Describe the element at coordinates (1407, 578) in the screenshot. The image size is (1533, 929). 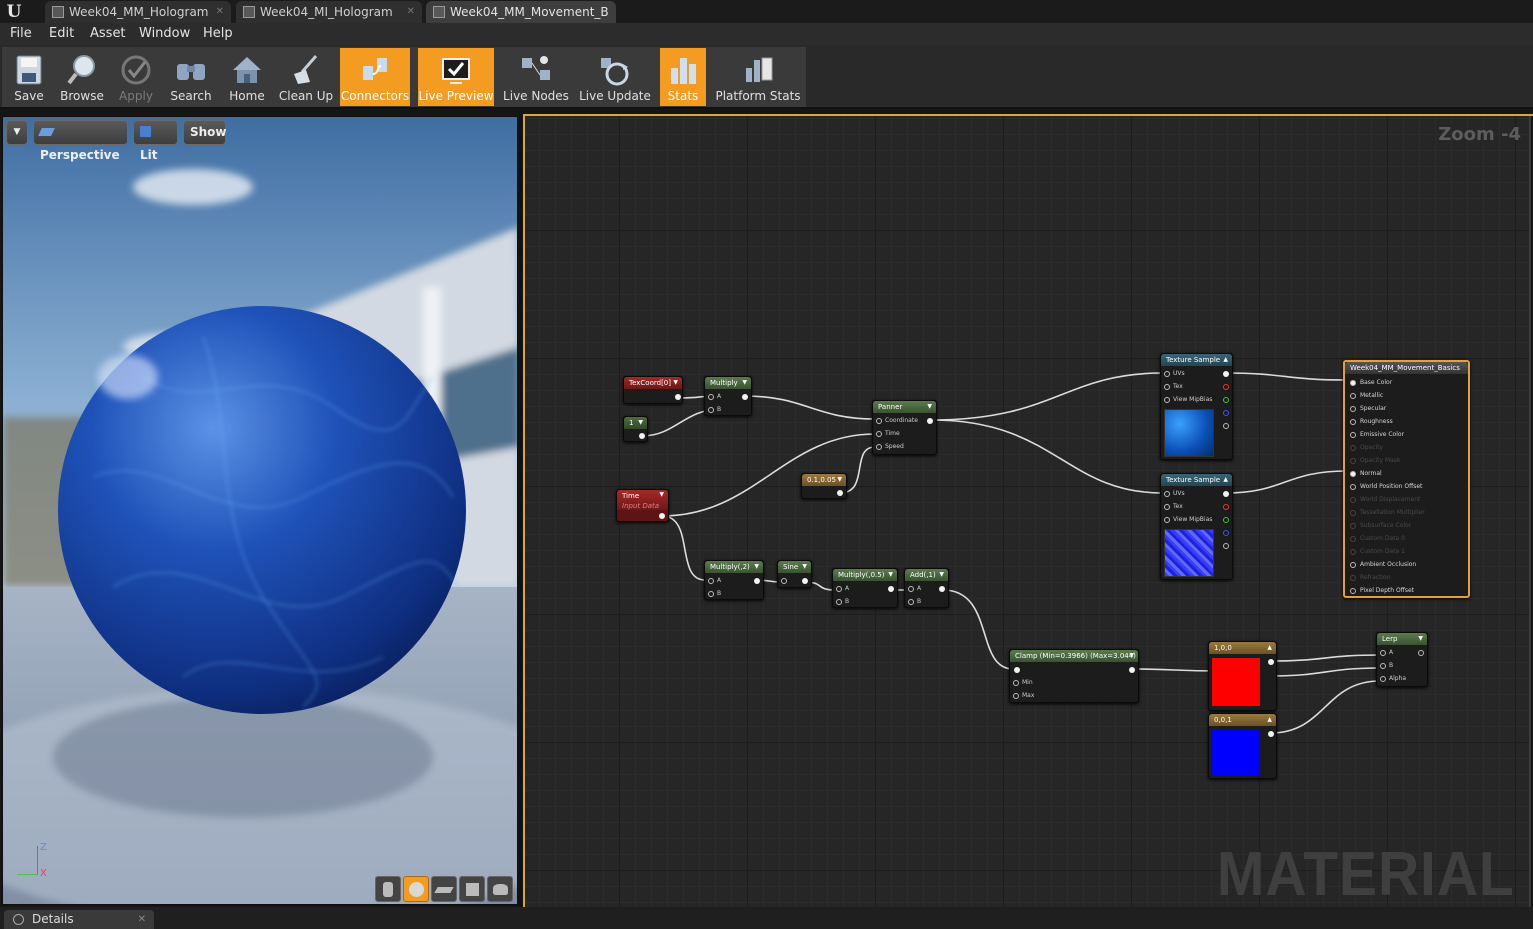
I see `result-pin-row: Refraction` at that location.